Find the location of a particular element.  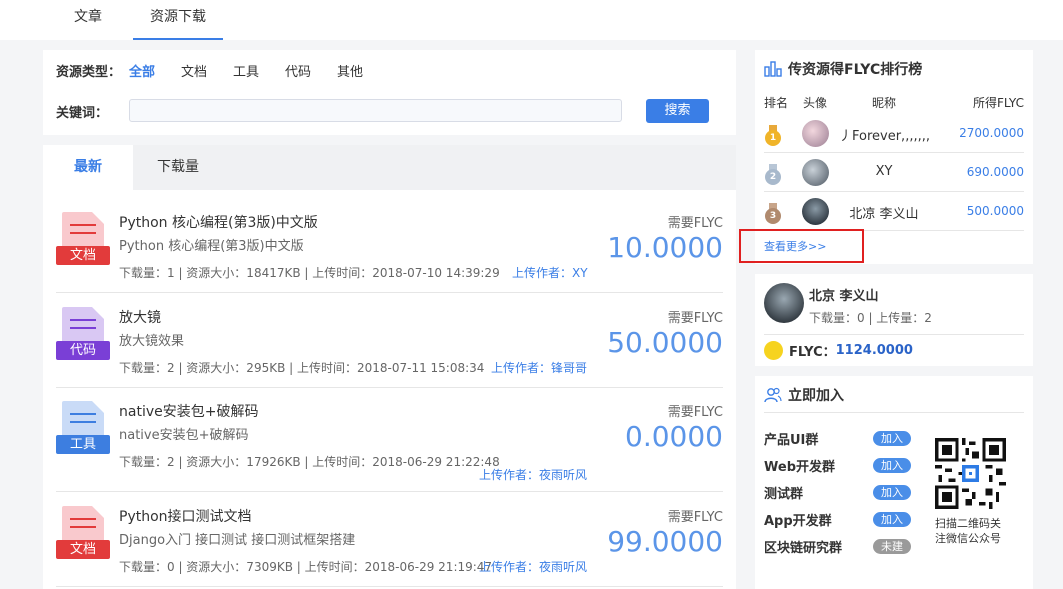

col-flyc: 所得FLYC is located at coordinates (998, 103).